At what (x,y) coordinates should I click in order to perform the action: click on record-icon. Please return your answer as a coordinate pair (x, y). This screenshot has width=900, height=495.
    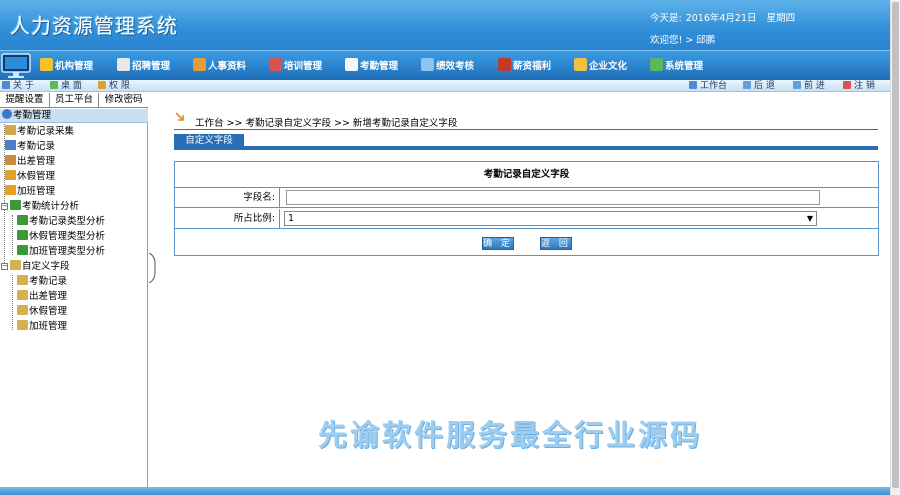
    Looking at the image, I should click on (10, 145).